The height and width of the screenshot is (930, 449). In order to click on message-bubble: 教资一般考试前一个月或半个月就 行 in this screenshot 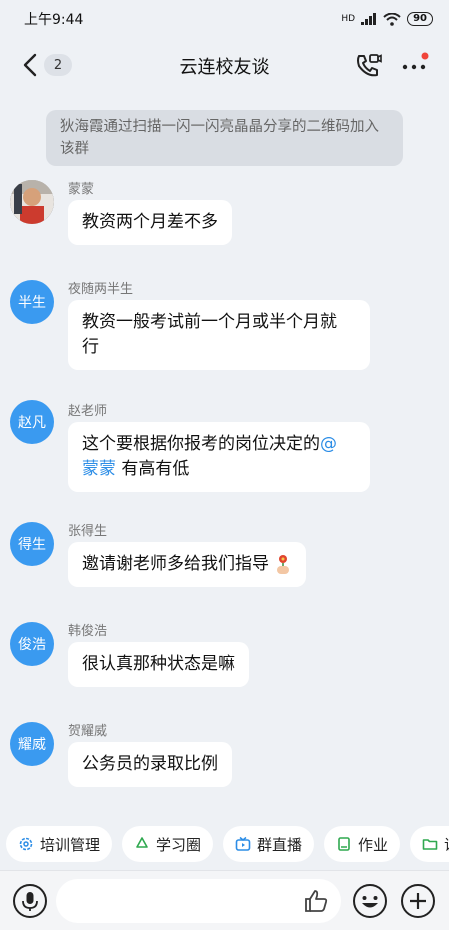, I will do `click(219, 335)`.